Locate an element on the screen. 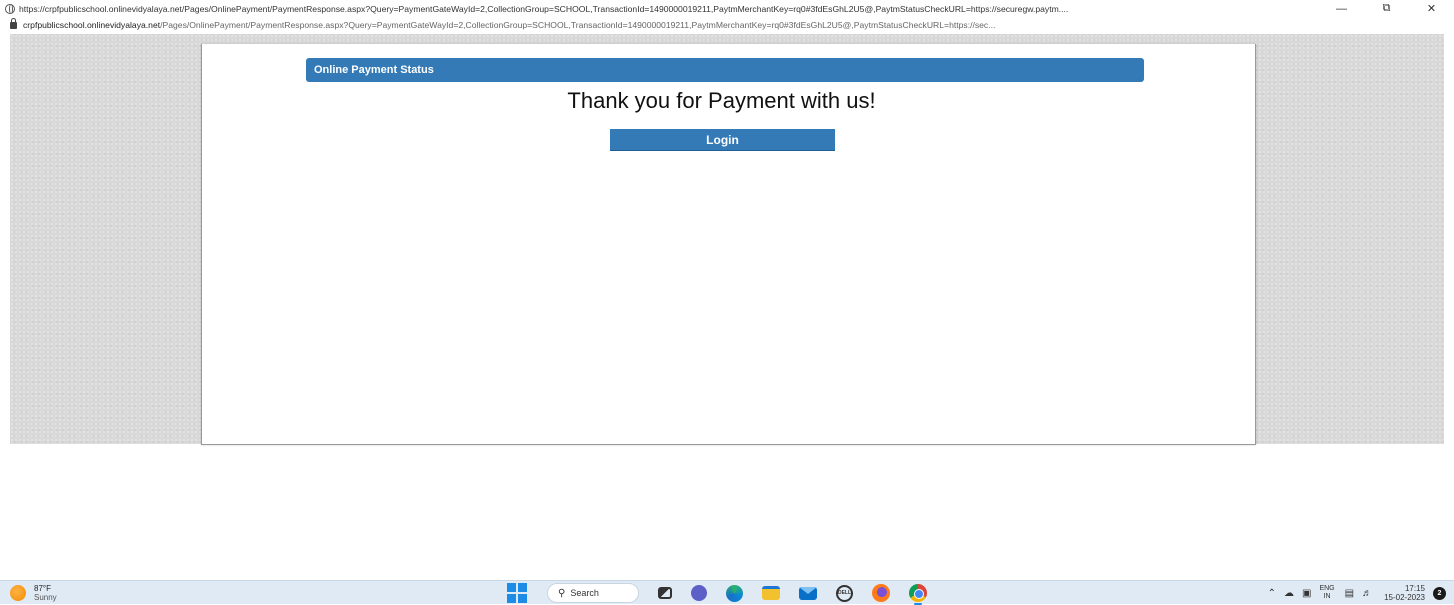  thank-you-message: Thank you for Payment with us! is located at coordinates (721, 100).